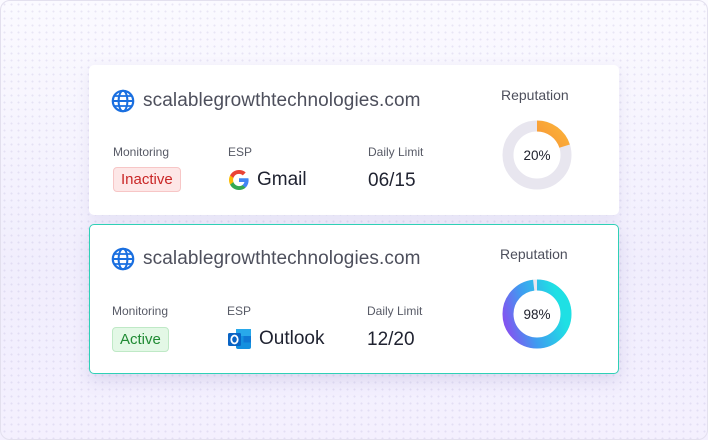 The image size is (708, 440). I want to click on reputation-donut: 98%, so click(537, 314).